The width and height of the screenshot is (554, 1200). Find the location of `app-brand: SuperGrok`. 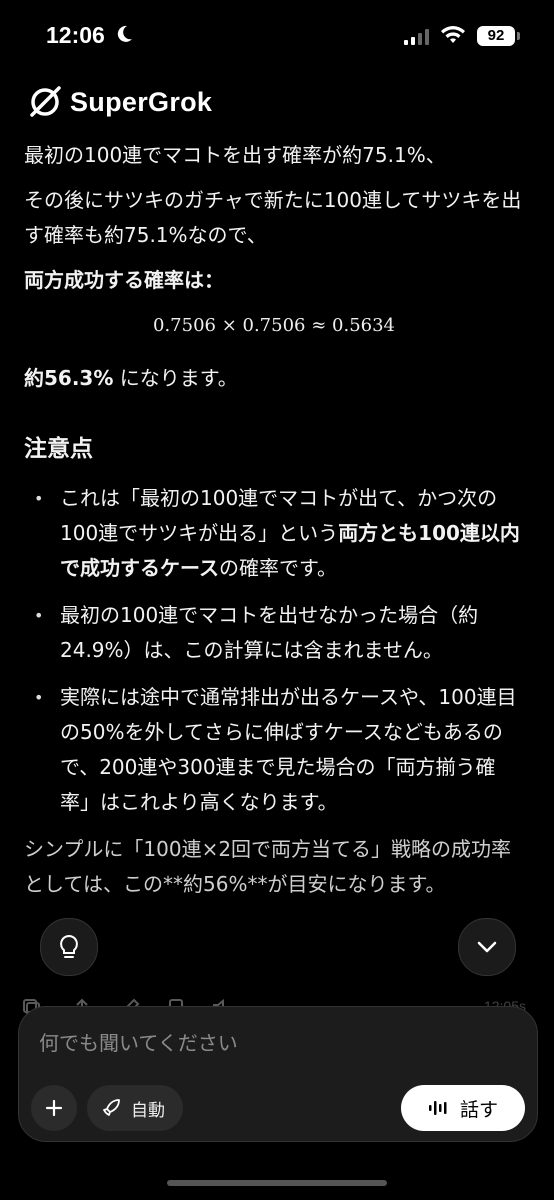

app-brand: SuperGrok is located at coordinates (120, 102).